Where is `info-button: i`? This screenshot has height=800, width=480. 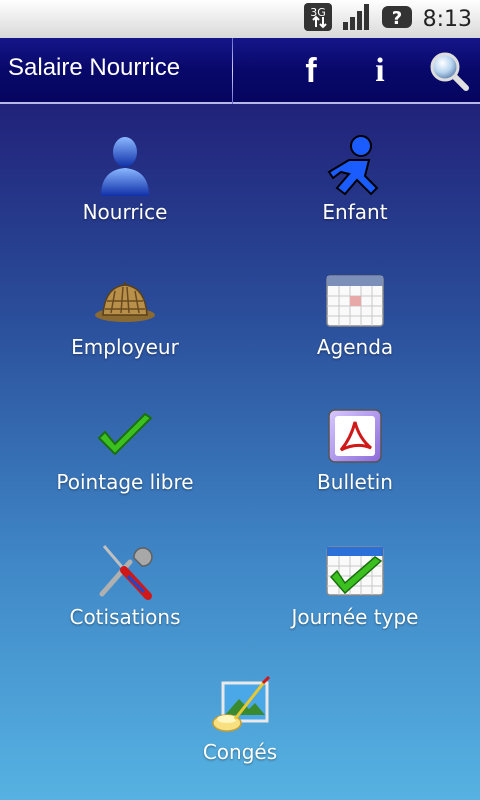
info-button: i is located at coordinates (380, 71).